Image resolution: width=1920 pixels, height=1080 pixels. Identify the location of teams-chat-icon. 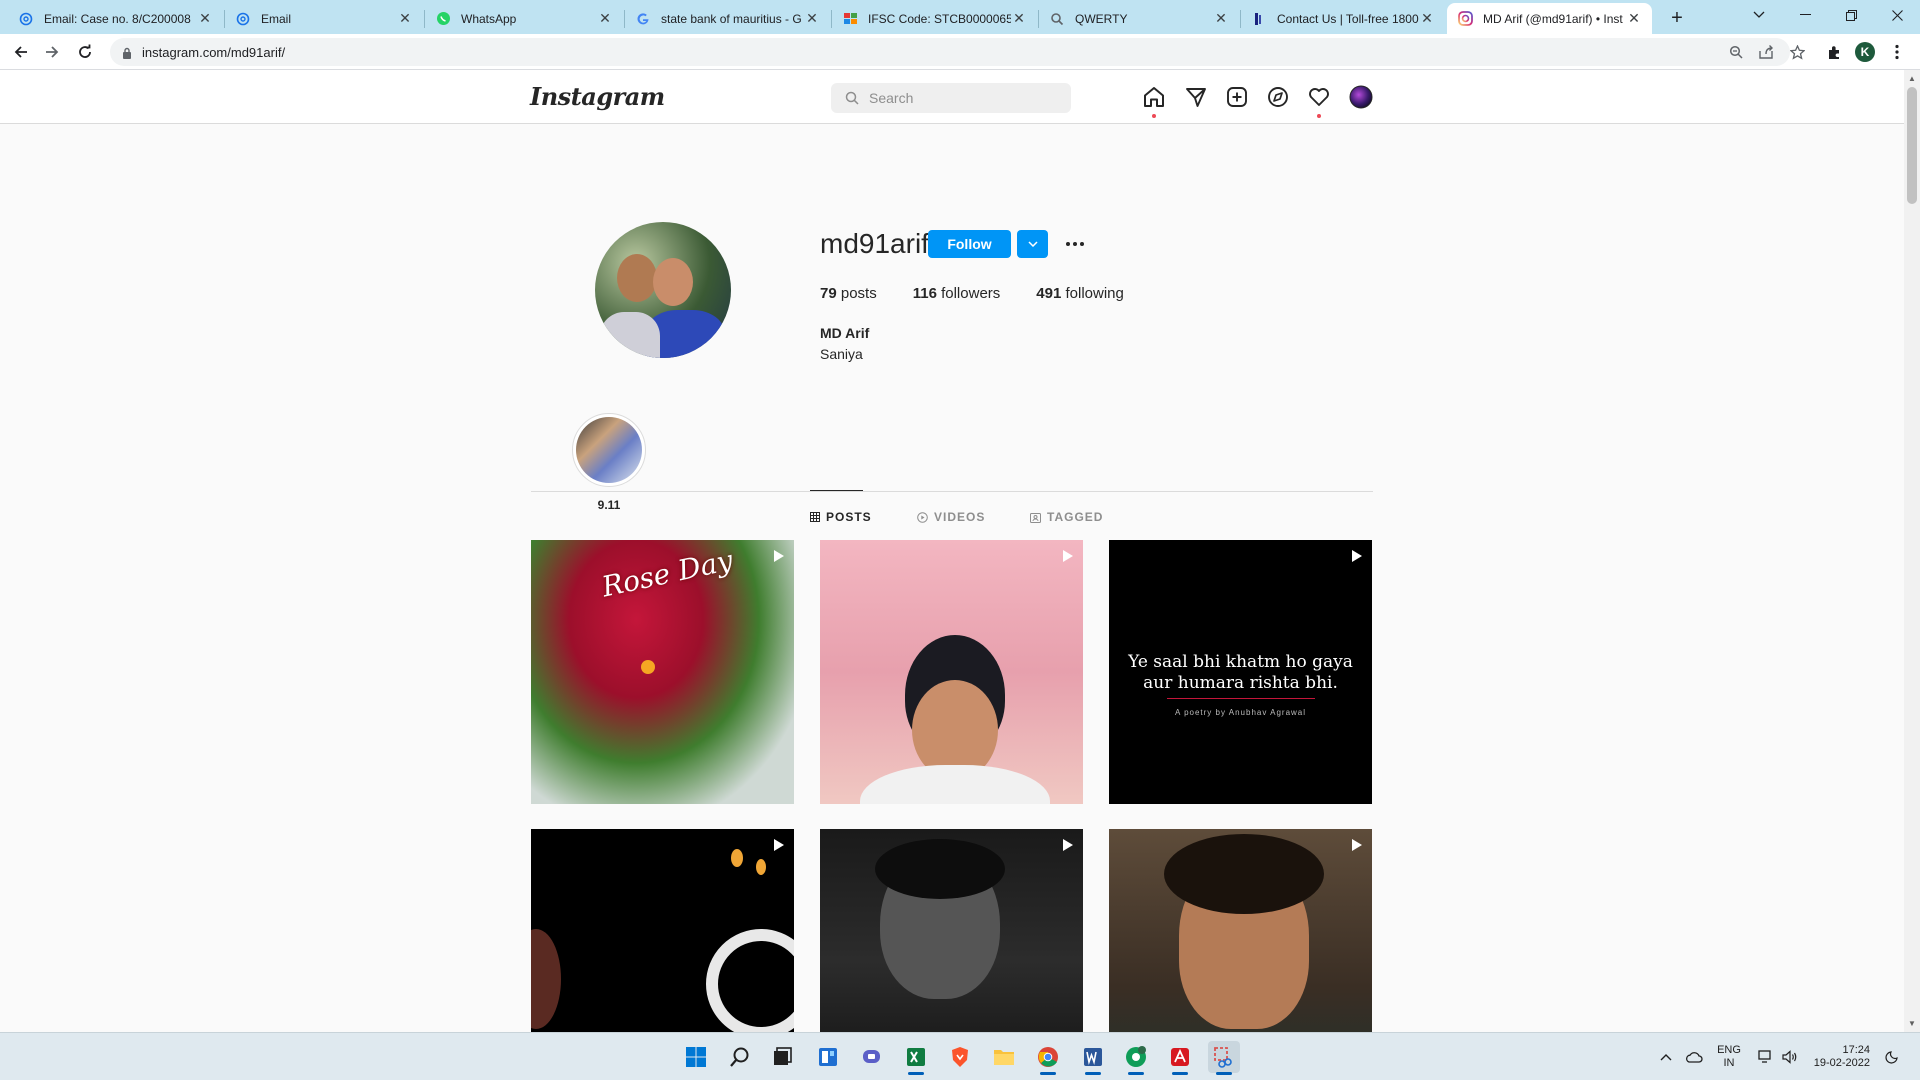
(872, 1057).